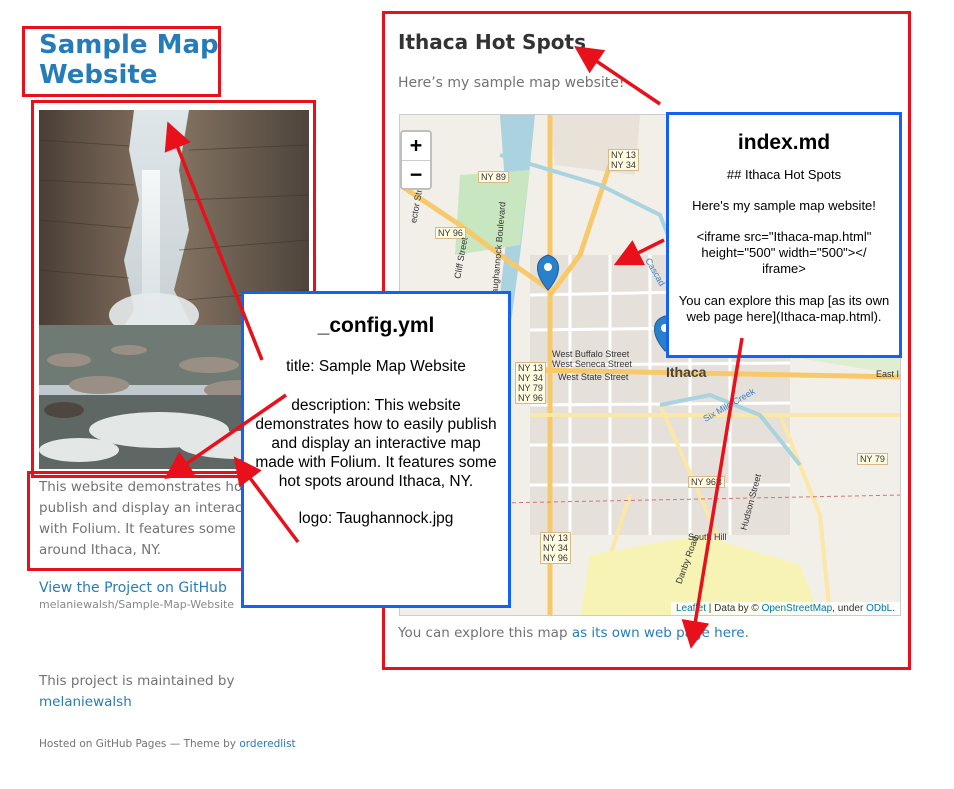  What do you see at coordinates (139, 521) in the screenshot?
I see `annotation-box-description` at bounding box center [139, 521].